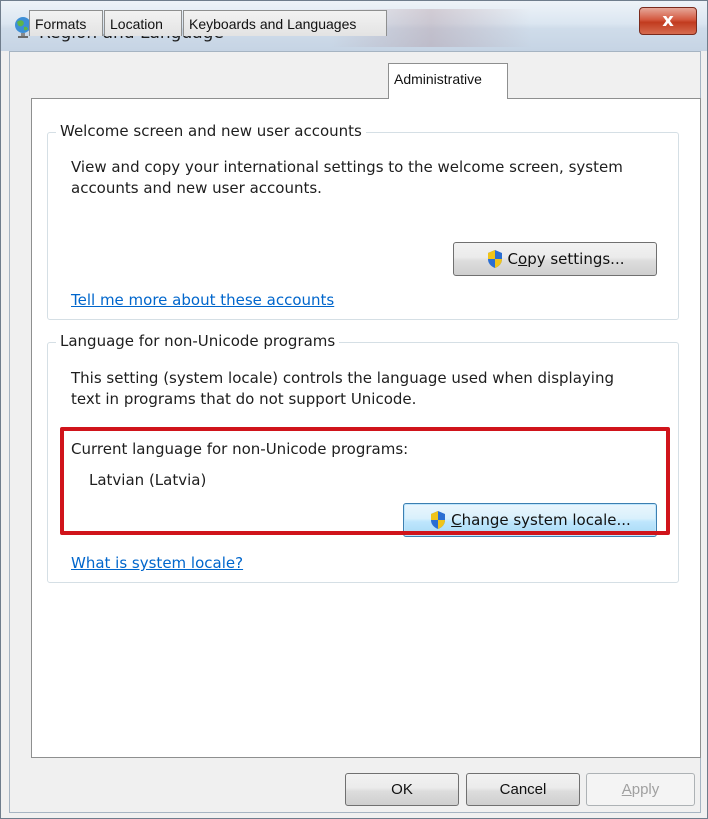 The image size is (708, 819). Describe the element at coordinates (61, 24) in the screenshot. I see `tab-label: Formats` at that location.